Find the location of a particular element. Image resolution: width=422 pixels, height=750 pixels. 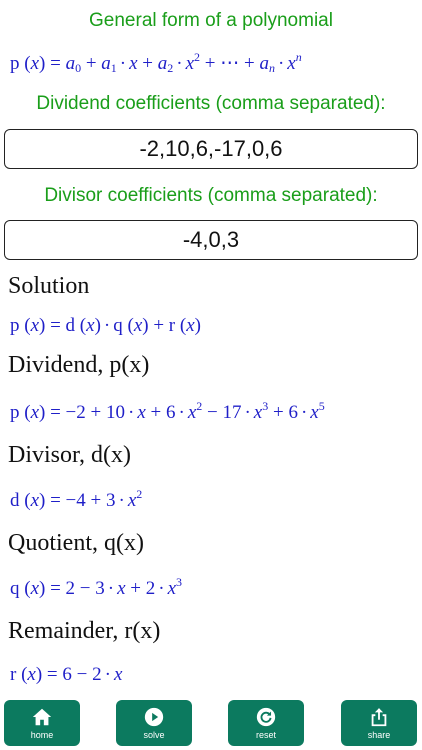

home-button: home is located at coordinates (42, 723).